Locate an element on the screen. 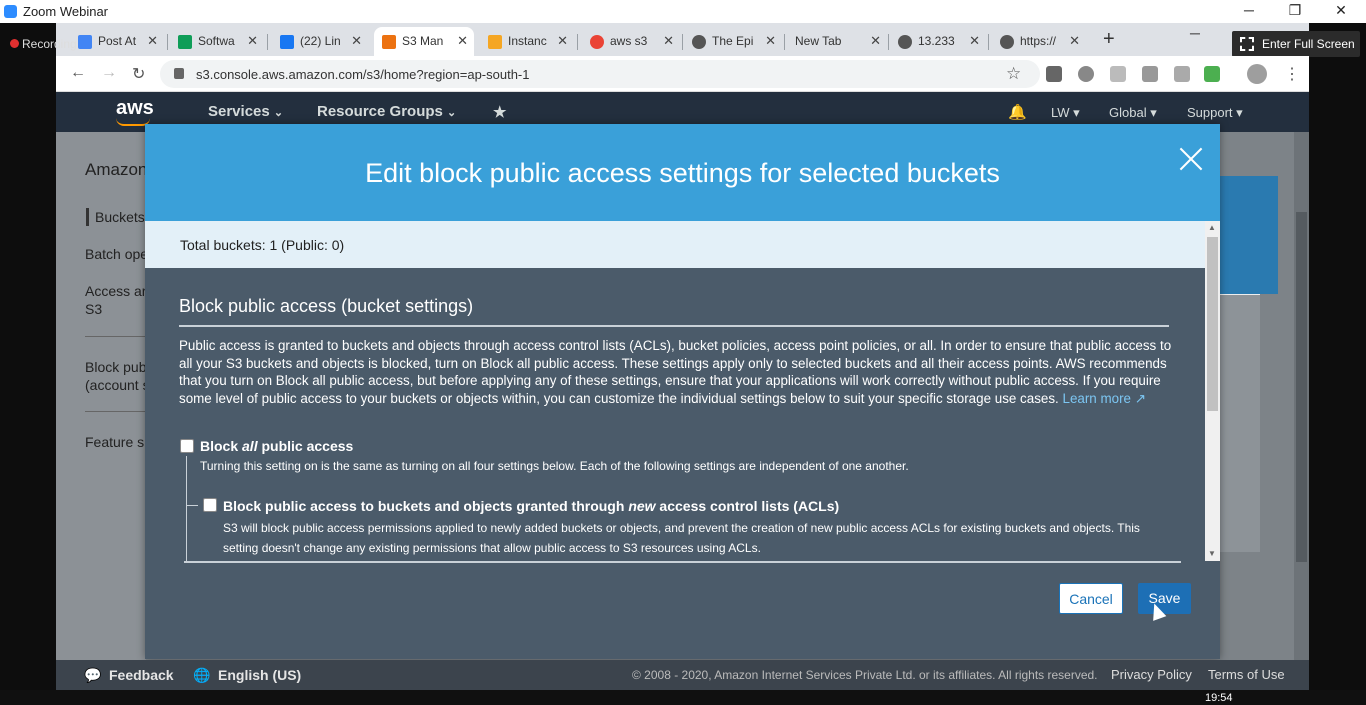 This screenshot has height=705, width=1366. sidebar-item-feature-spotlight: Feature sp is located at coordinates (118, 442).